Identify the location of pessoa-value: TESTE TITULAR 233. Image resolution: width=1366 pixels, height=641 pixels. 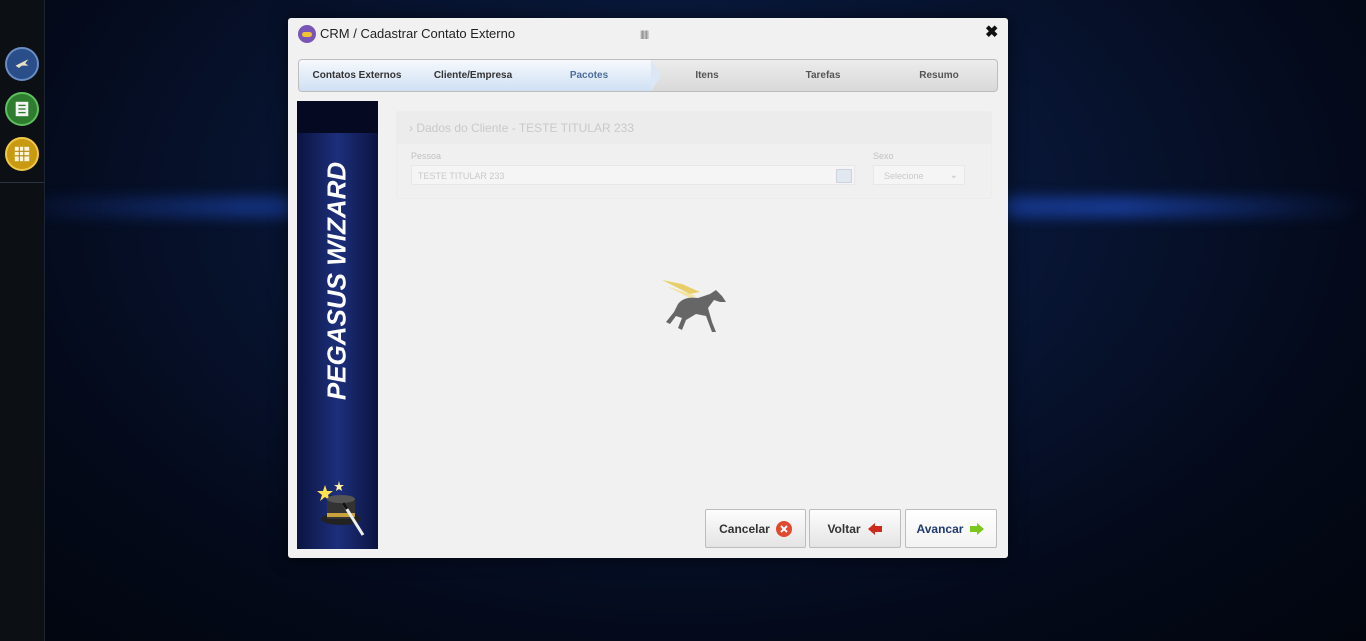
(461, 176).